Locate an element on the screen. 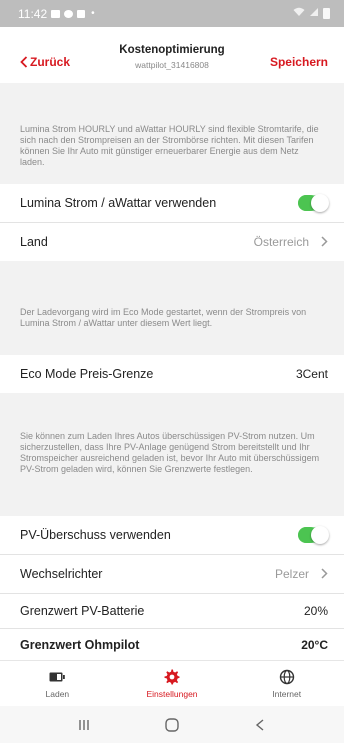 Image resolution: width=344 pixels, height=743 pixels. tab-bar: Laden Einstellungen Internet is located at coordinates (172, 683).